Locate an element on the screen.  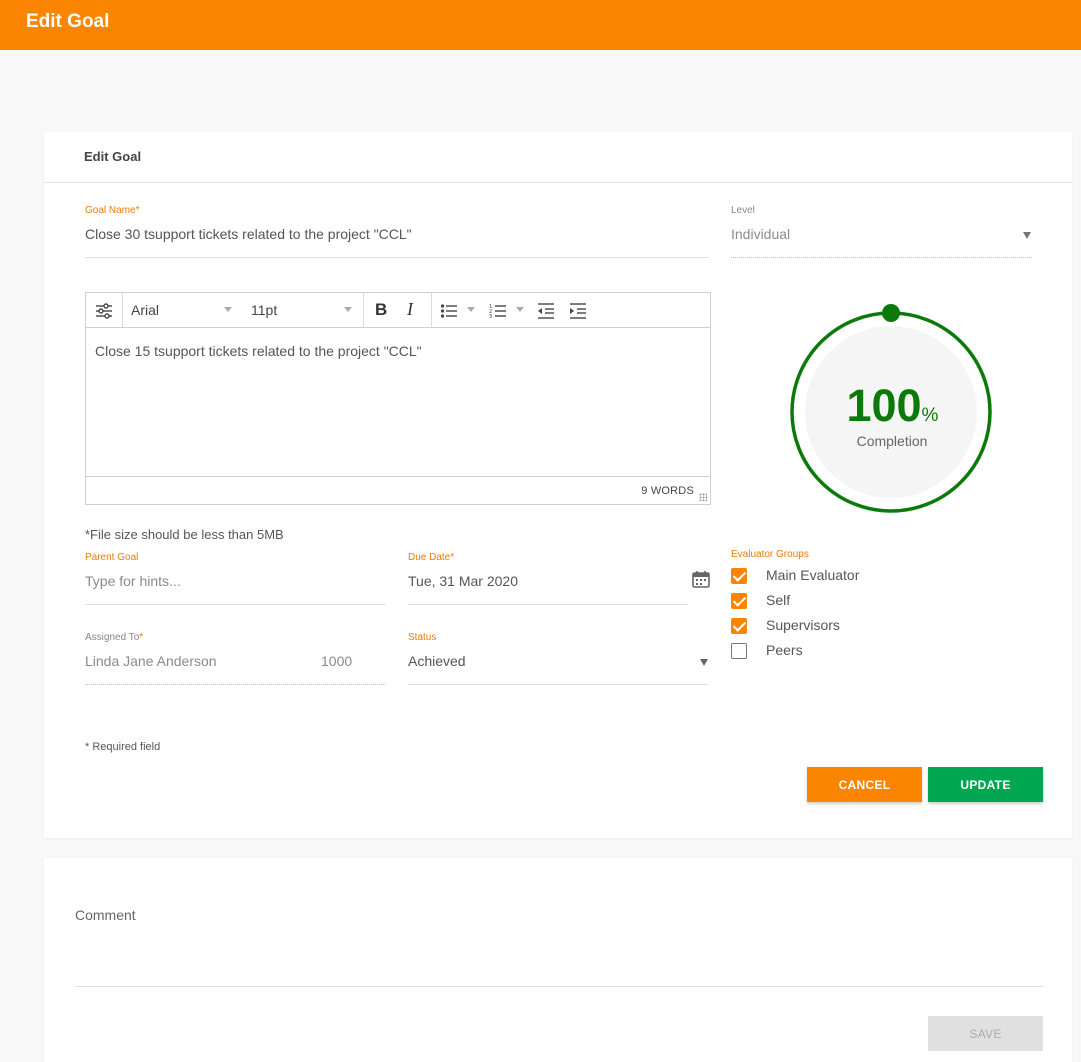
completion-label: Completion is located at coordinates (892, 441).